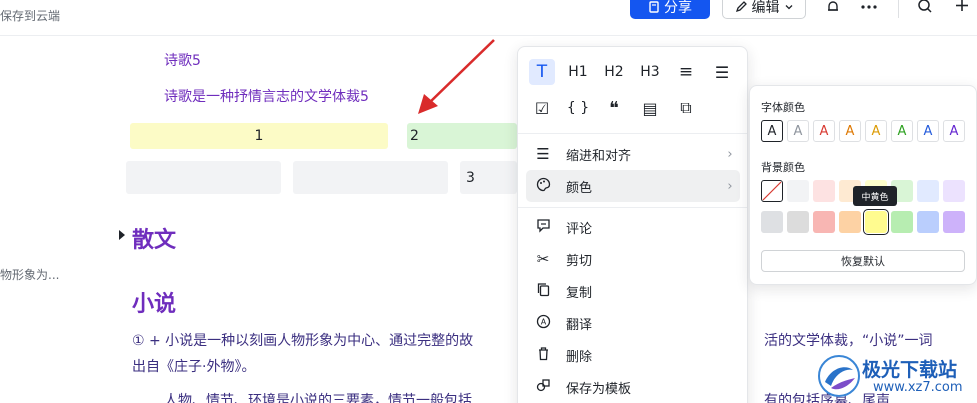 The width and height of the screenshot is (977, 403). I want to click on svg-text: A, so click(543, 321).